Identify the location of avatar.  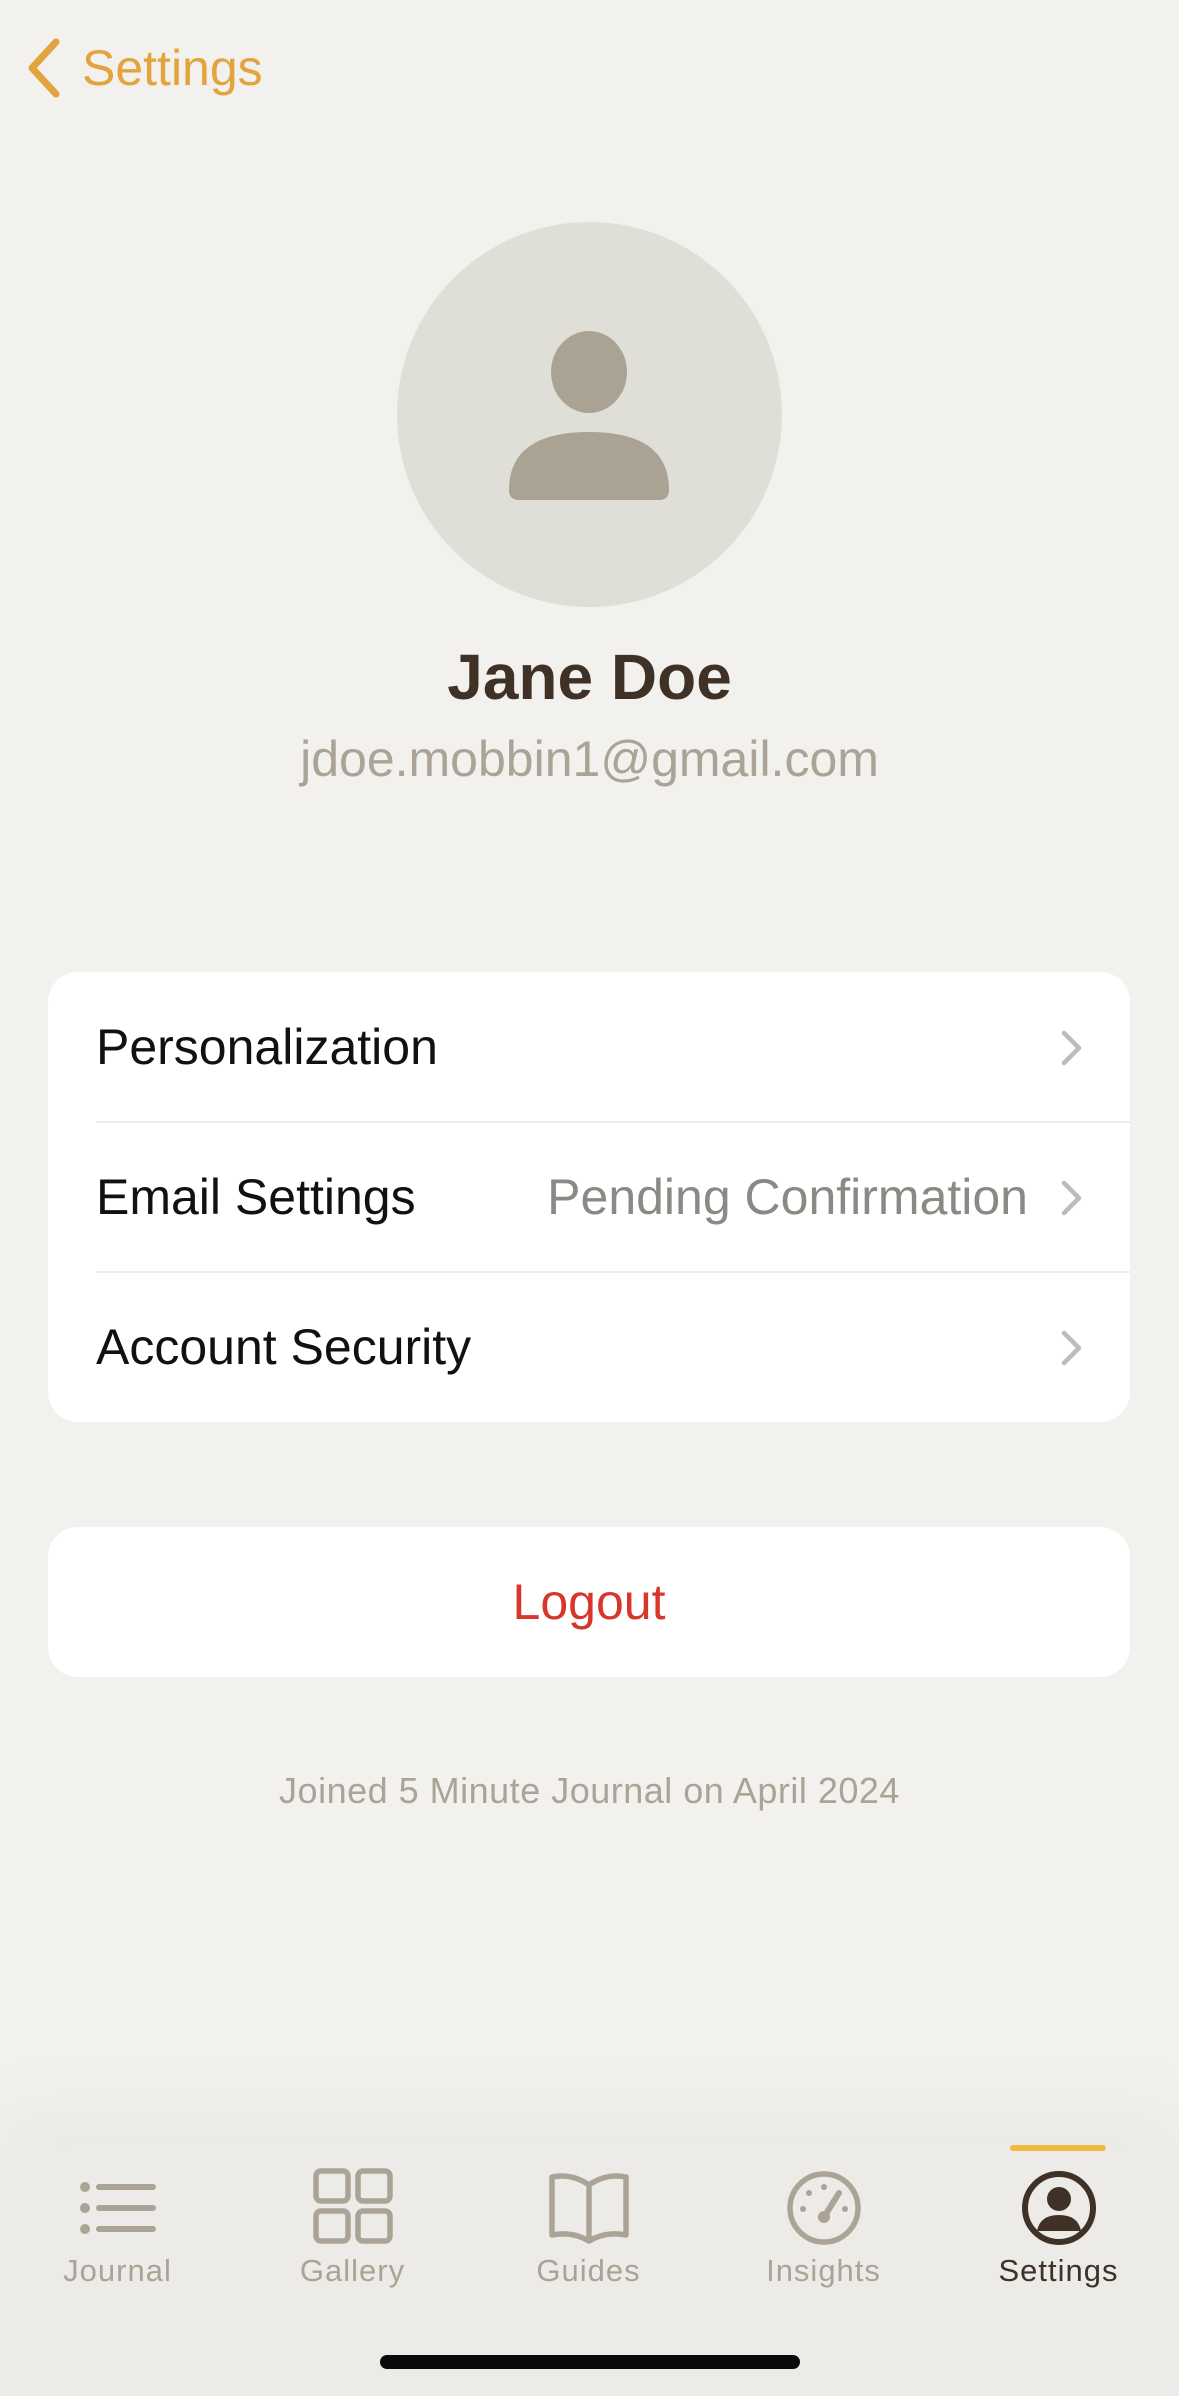
(589, 414).